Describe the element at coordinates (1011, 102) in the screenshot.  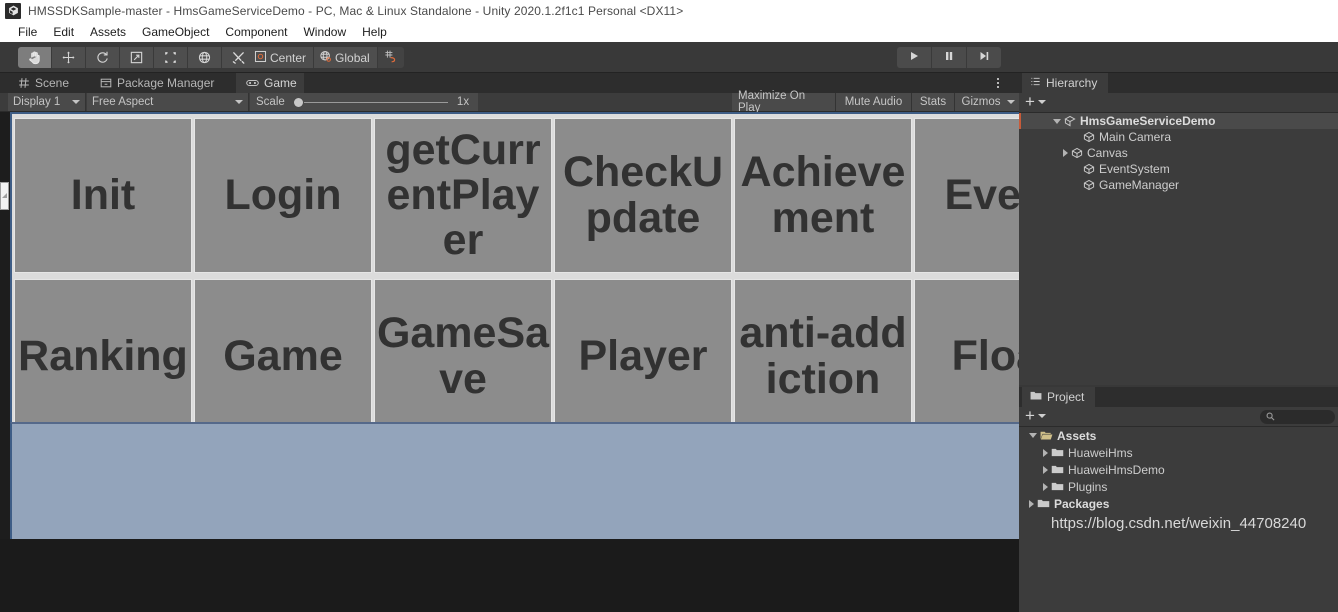
I see `gizmos-dropdown-button` at that location.